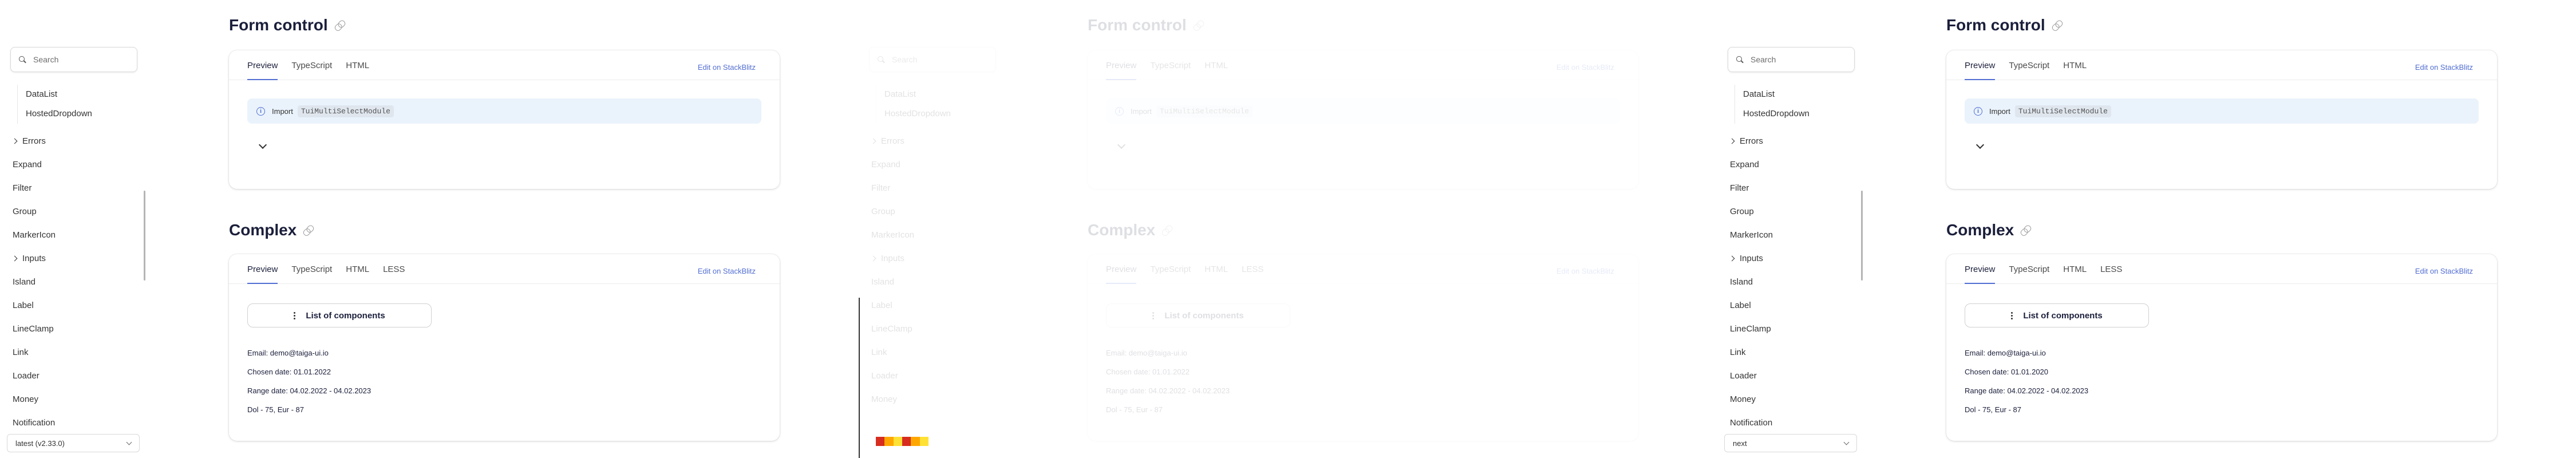  What do you see at coordinates (260, 111) in the screenshot?
I see `info-icon: i` at bounding box center [260, 111].